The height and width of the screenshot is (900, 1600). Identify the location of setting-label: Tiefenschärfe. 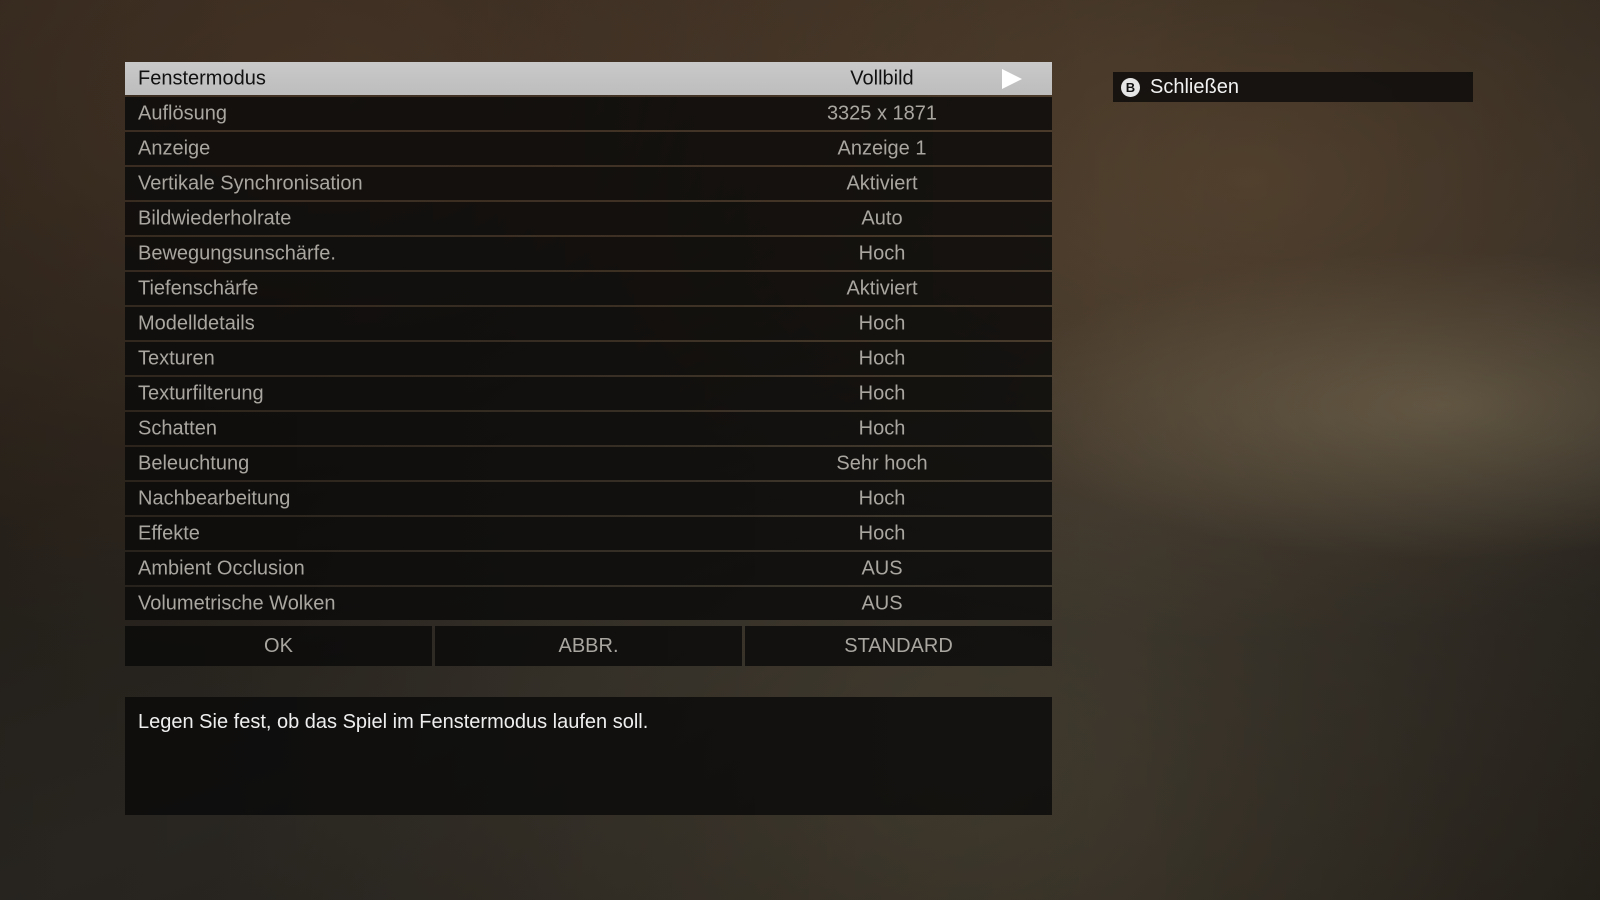
(198, 288).